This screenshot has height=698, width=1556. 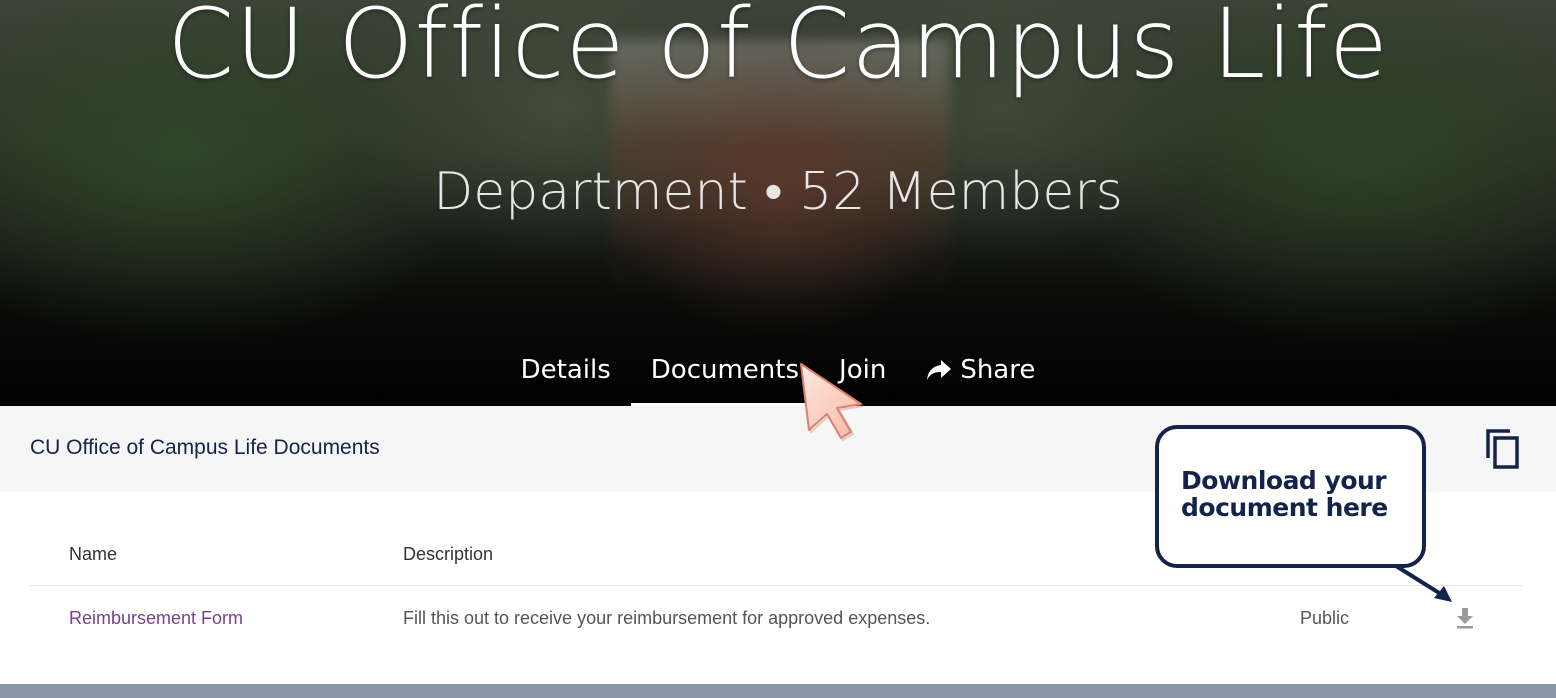 I want to click on callout-text: Download your document here, so click(x=1284, y=494).